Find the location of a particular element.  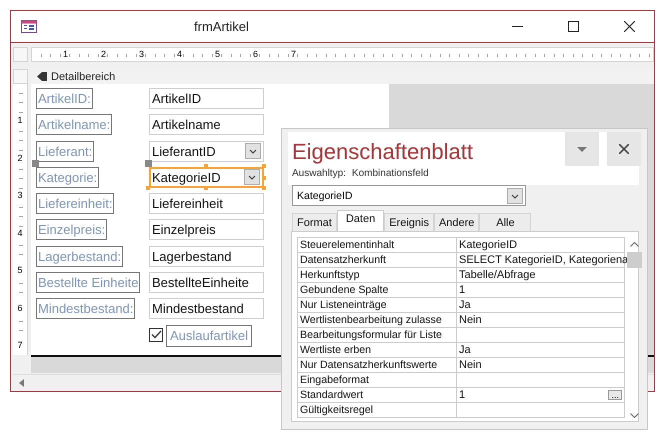

property-name: Wertliste erben is located at coordinates (377, 350).